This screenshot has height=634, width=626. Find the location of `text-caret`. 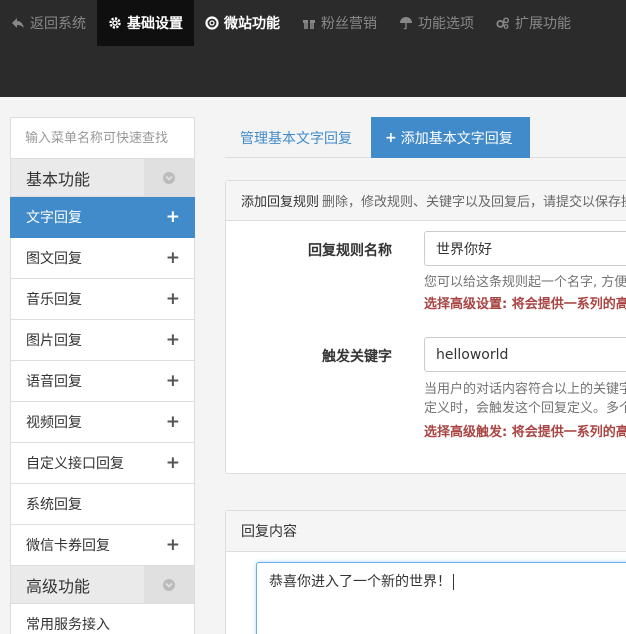

text-caret is located at coordinates (453, 582).